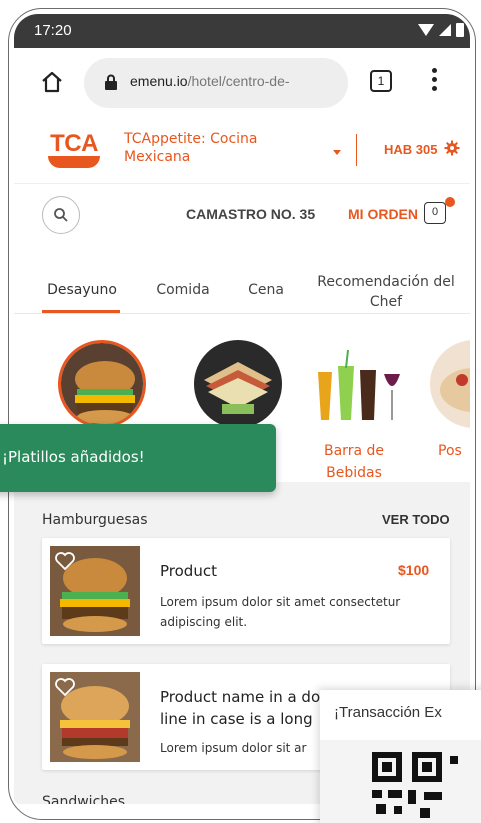 The height and width of the screenshot is (823, 481). Describe the element at coordinates (434, 81) in the screenshot. I see `more-menu-icon` at that location.